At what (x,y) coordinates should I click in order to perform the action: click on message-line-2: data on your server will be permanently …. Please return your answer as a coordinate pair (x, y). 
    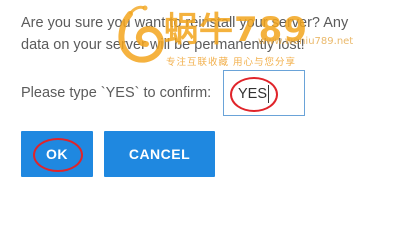
    Looking at the image, I should click on (163, 45).